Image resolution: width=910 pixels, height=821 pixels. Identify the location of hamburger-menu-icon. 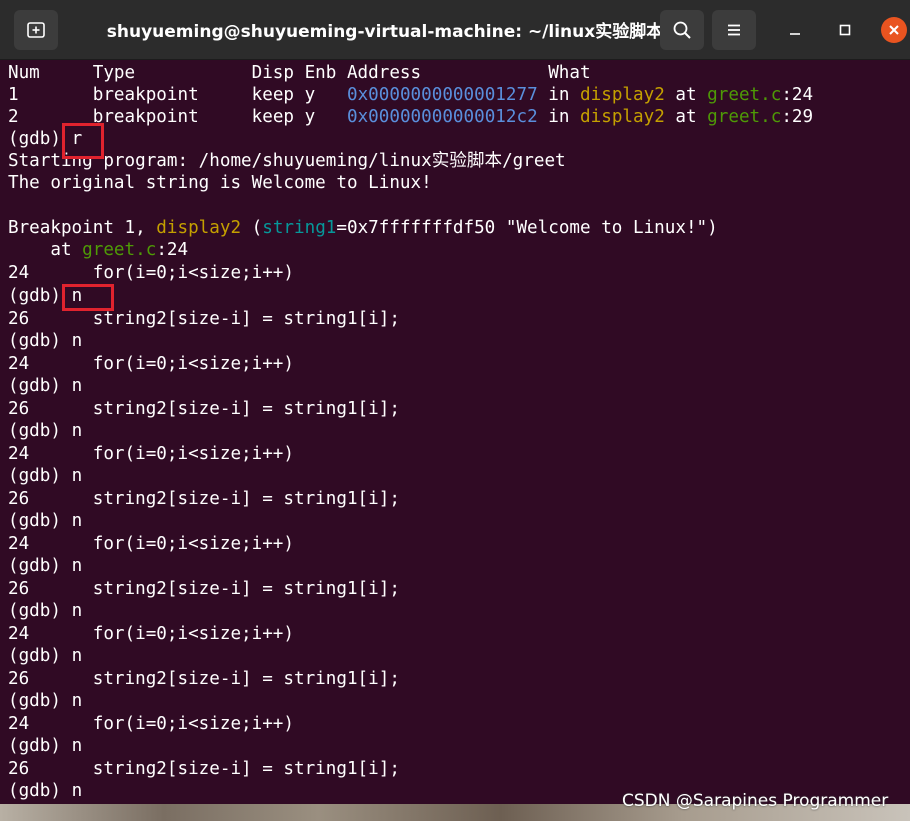
(734, 30).